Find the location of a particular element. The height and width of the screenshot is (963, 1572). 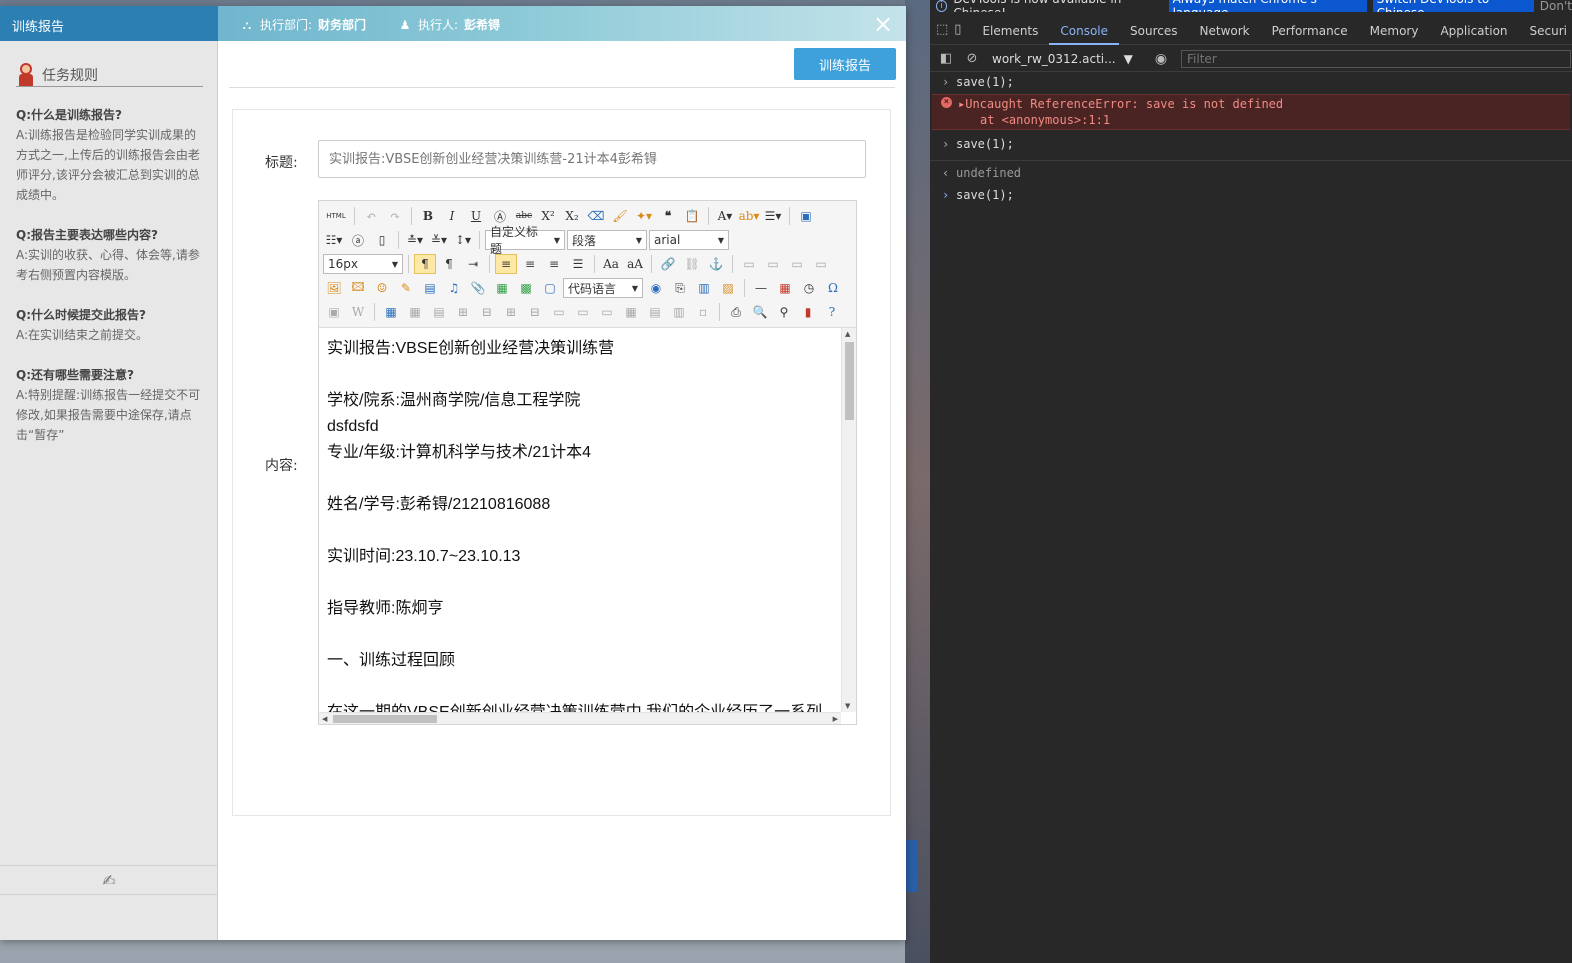

insert-row-icon: ⊞ is located at coordinates (463, 312).